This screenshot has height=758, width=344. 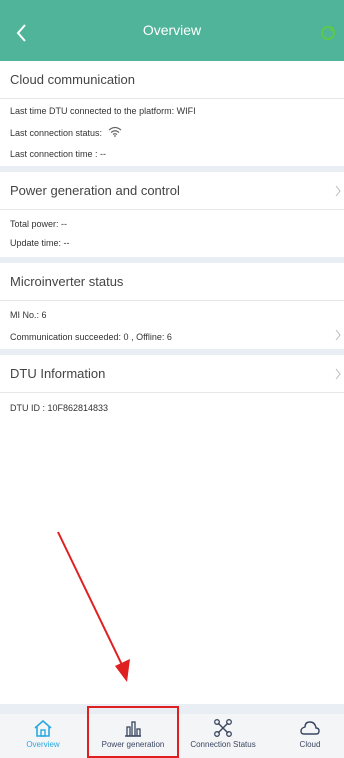 I want to click on tab-overview: Overview, so click(x=43, y=737).